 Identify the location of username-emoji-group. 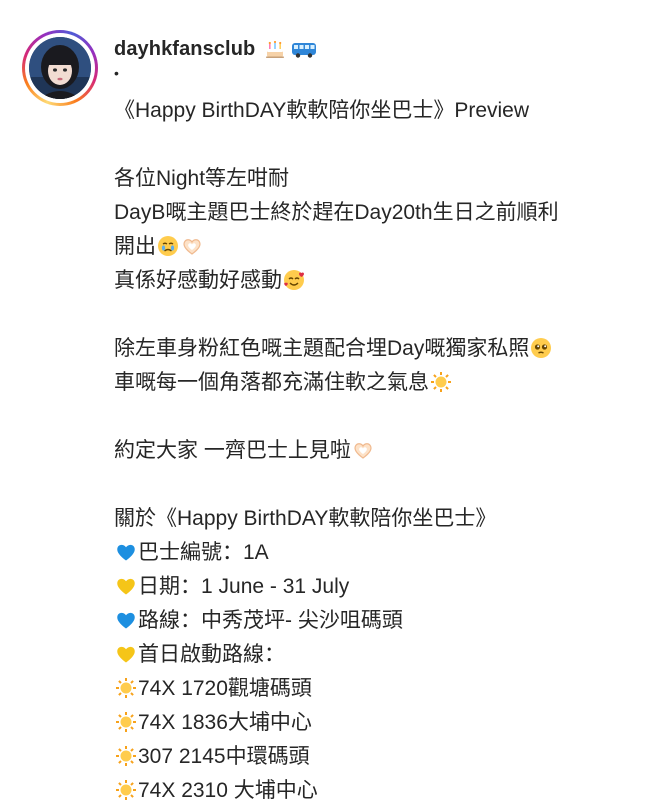
(290, 49).